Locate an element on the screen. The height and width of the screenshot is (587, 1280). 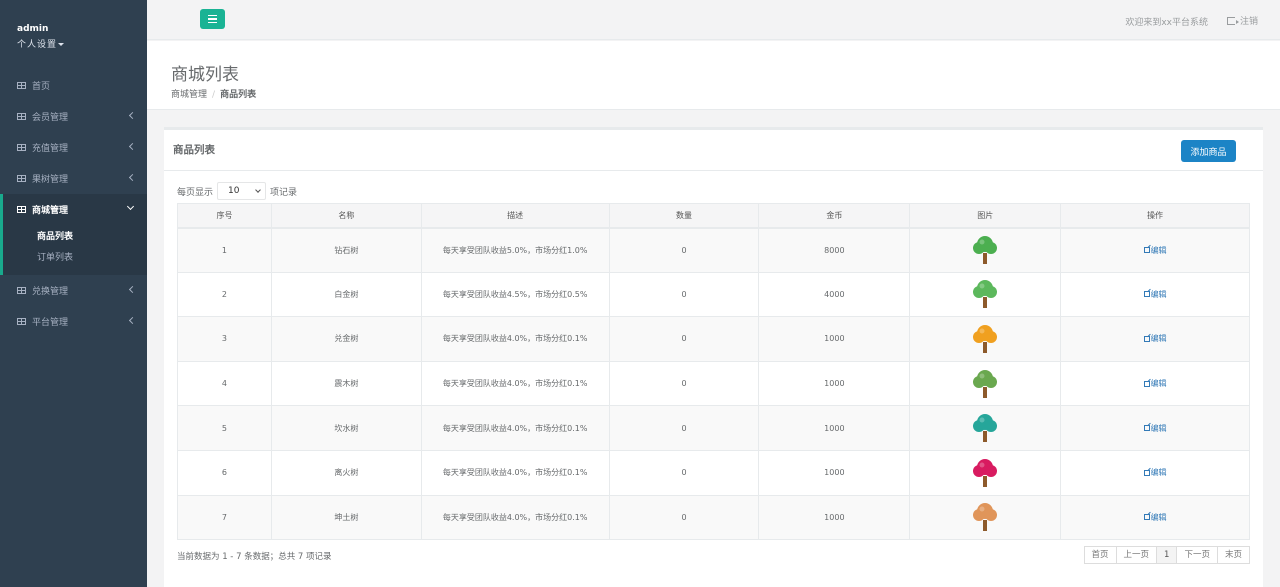
pagination: 首页 上一页 1 下一页 末页 is located at coordinates (1166, 555).